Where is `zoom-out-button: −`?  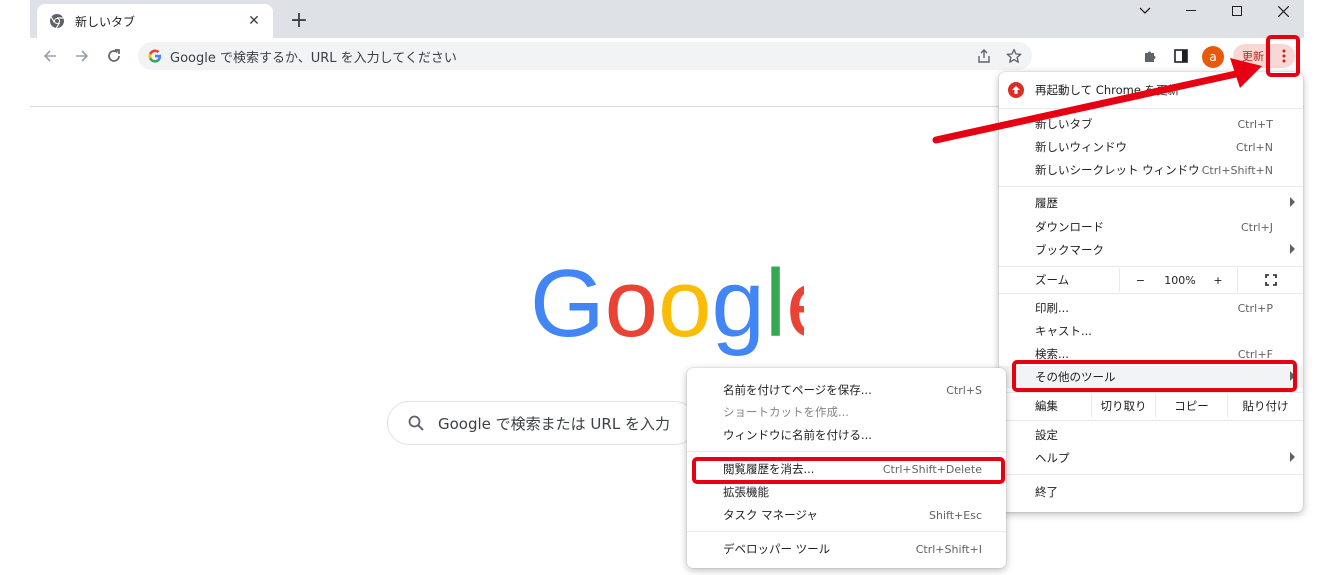 zoom-out-button: − is located at coordinates (1140, 280).